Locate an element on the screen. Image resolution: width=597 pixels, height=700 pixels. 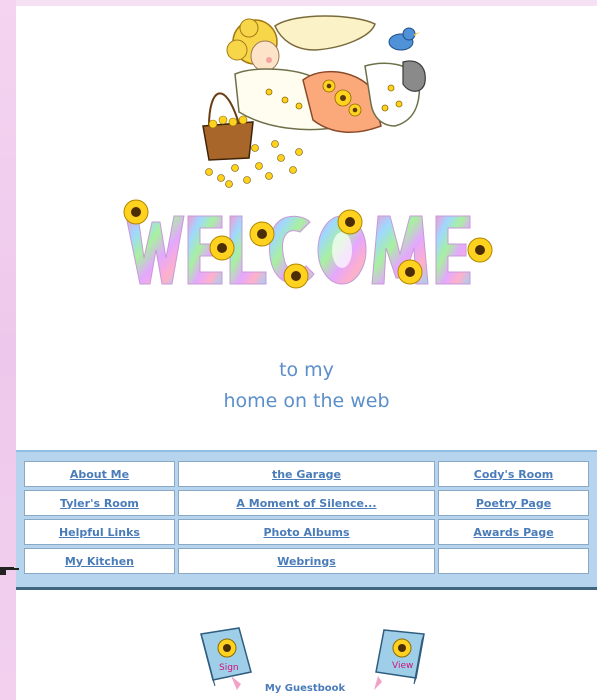
pointing-hand-icon is located at coordinates (9, 571).